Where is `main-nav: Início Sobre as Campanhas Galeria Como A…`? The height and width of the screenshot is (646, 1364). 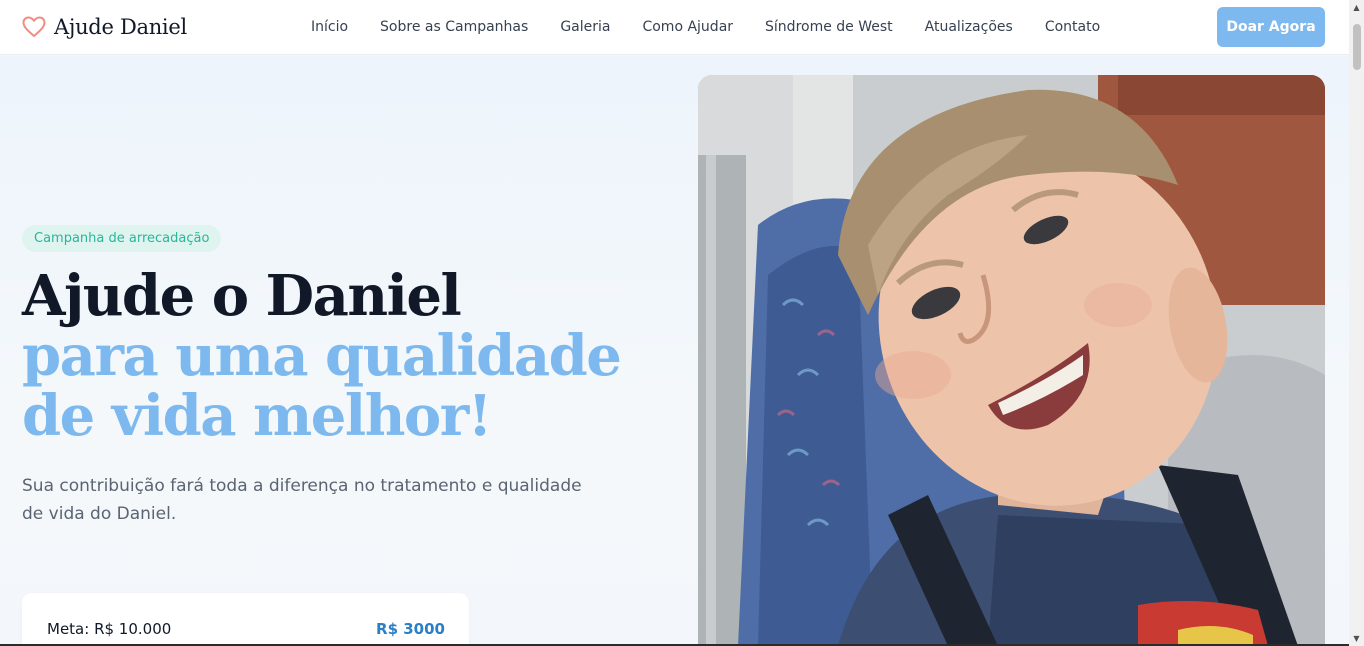
main-nav: Início Sobre as Campanhas Galeria Como A… is located at coordinates (705, 27).